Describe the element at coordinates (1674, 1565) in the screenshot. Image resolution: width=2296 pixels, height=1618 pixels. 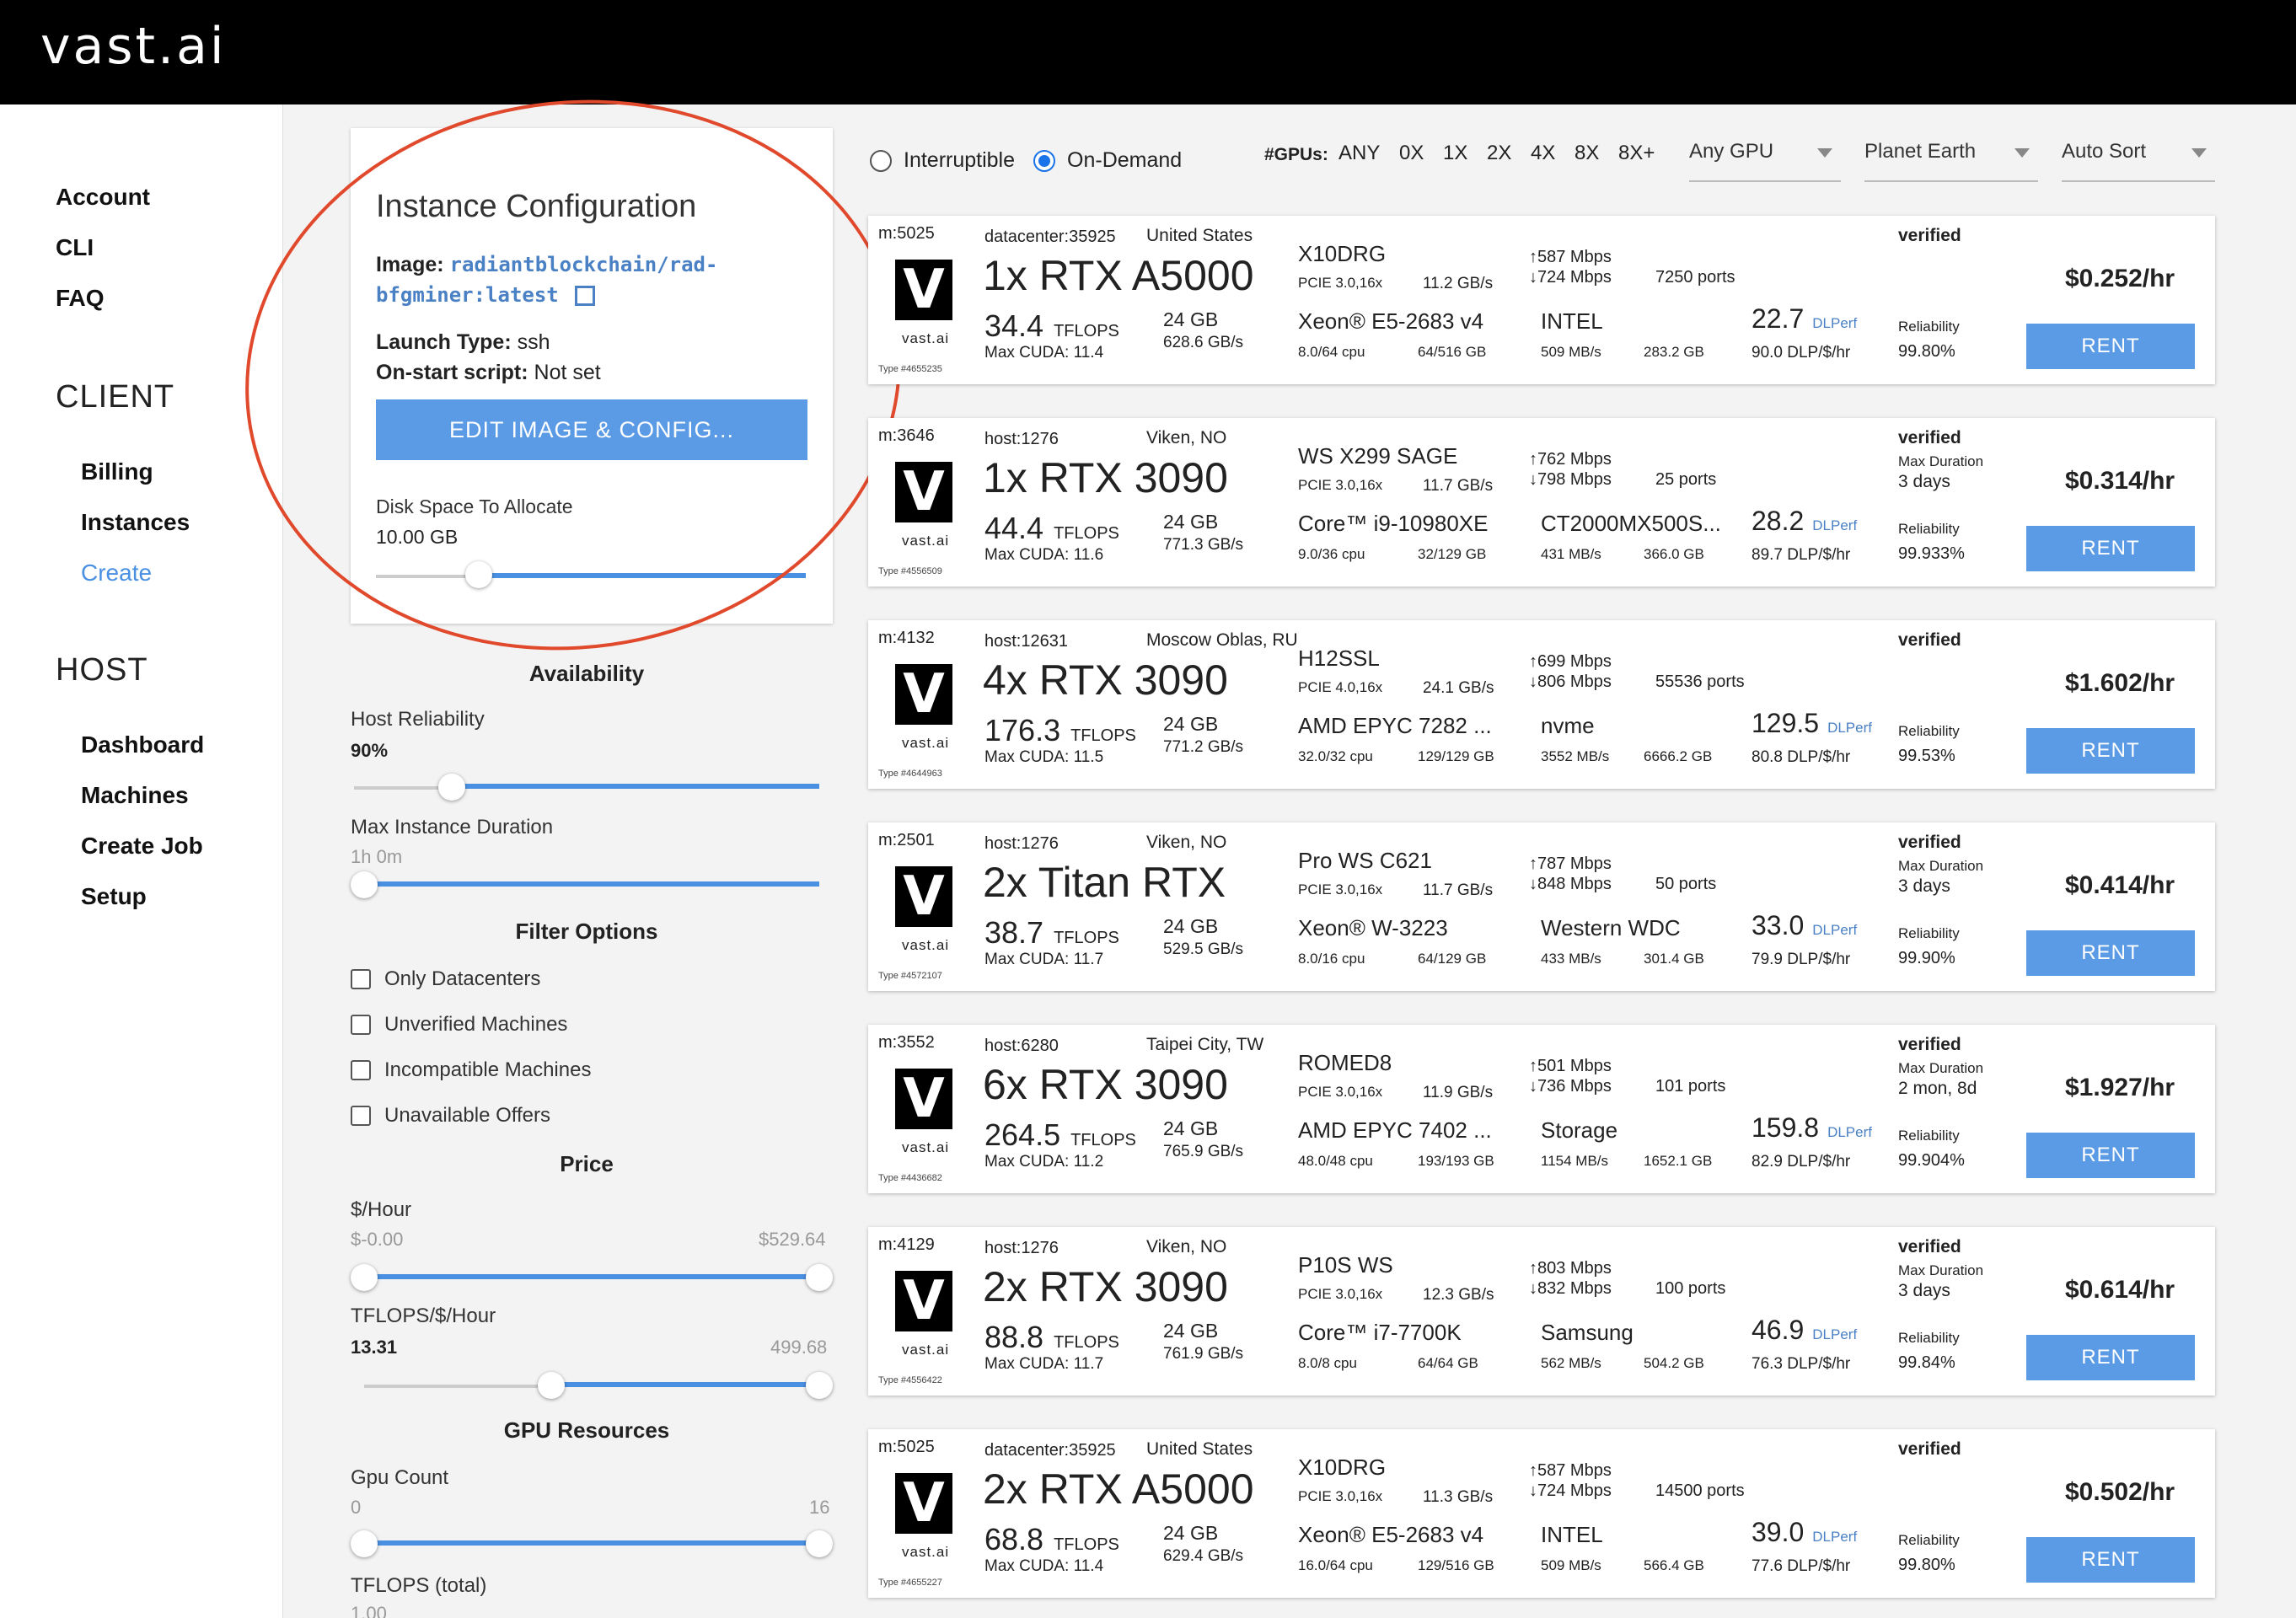
I see `disk-size: 566.4 GB` at that location.